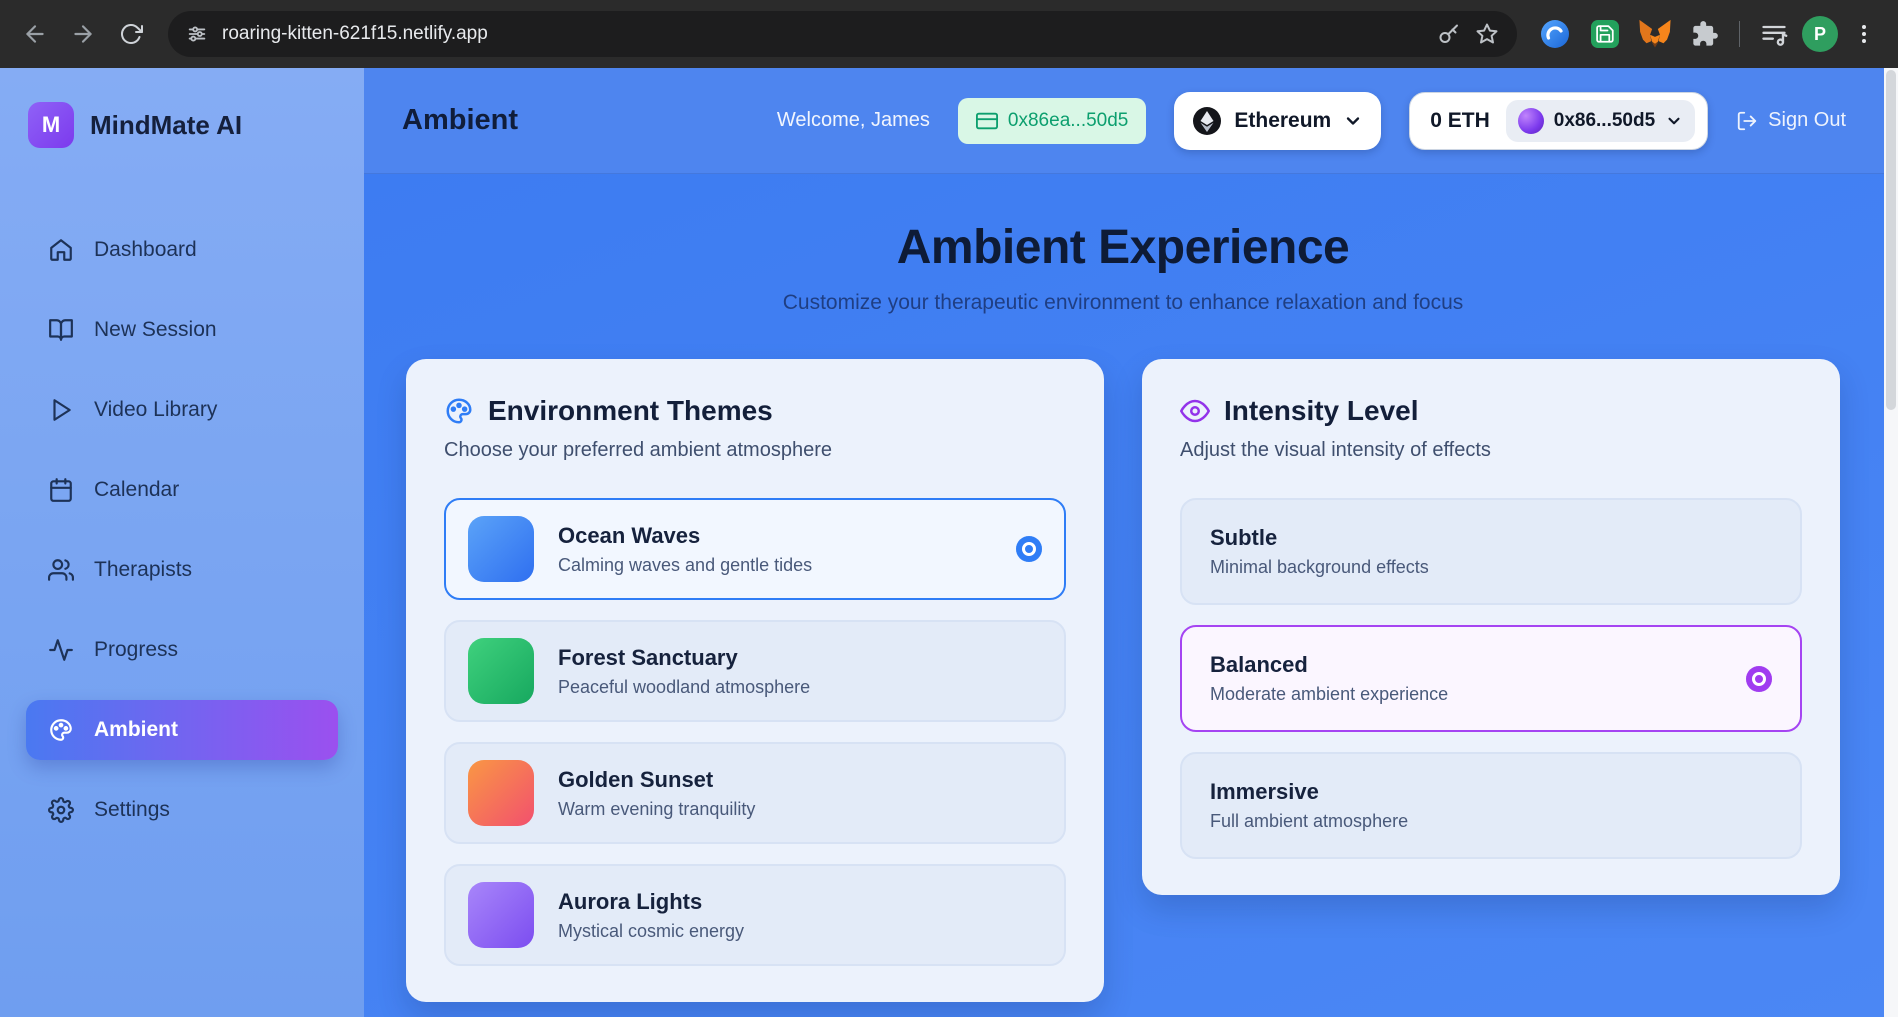 The height and width of the screenshot is (1017, 1898). Describe the element at coordinates (853, 120) in the screenshot. I see `welcome-text: Welcome, James` at that location.